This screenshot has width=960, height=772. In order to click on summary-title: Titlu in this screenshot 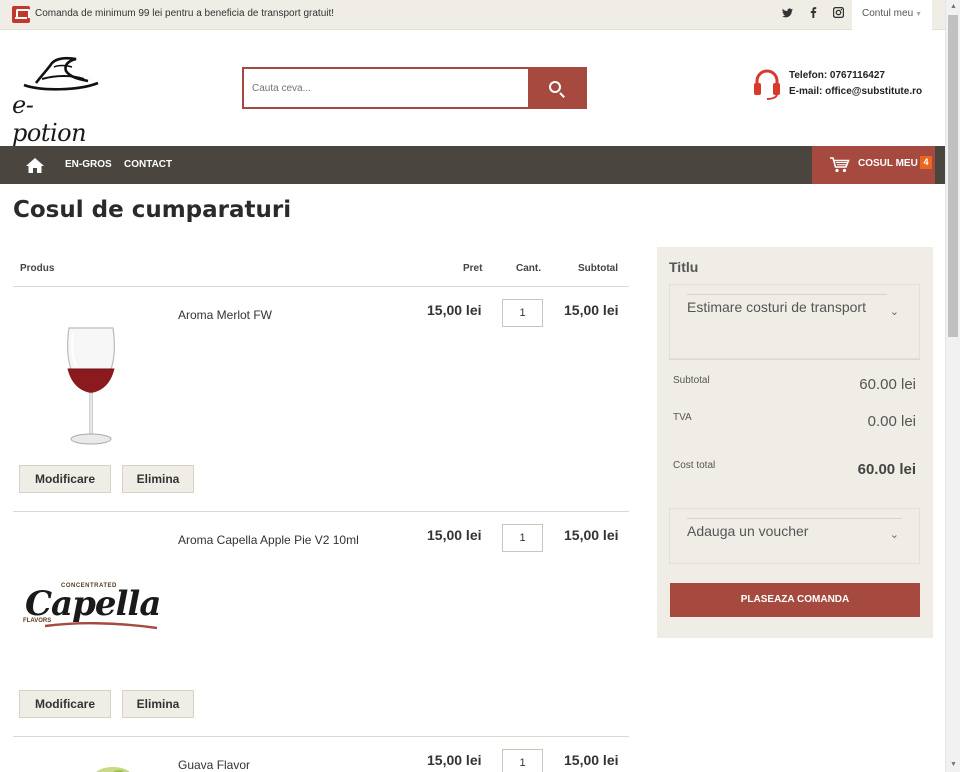, I will do `click(684, 267)`.